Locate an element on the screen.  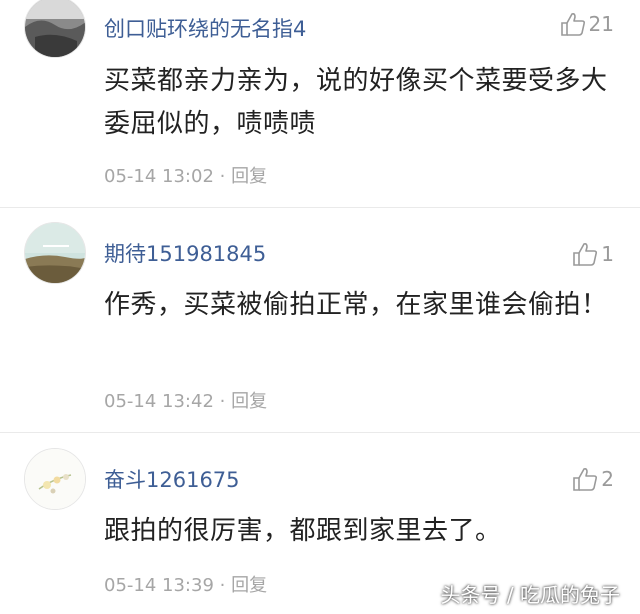
like-button: 2 is located at coordinates (592, 479).